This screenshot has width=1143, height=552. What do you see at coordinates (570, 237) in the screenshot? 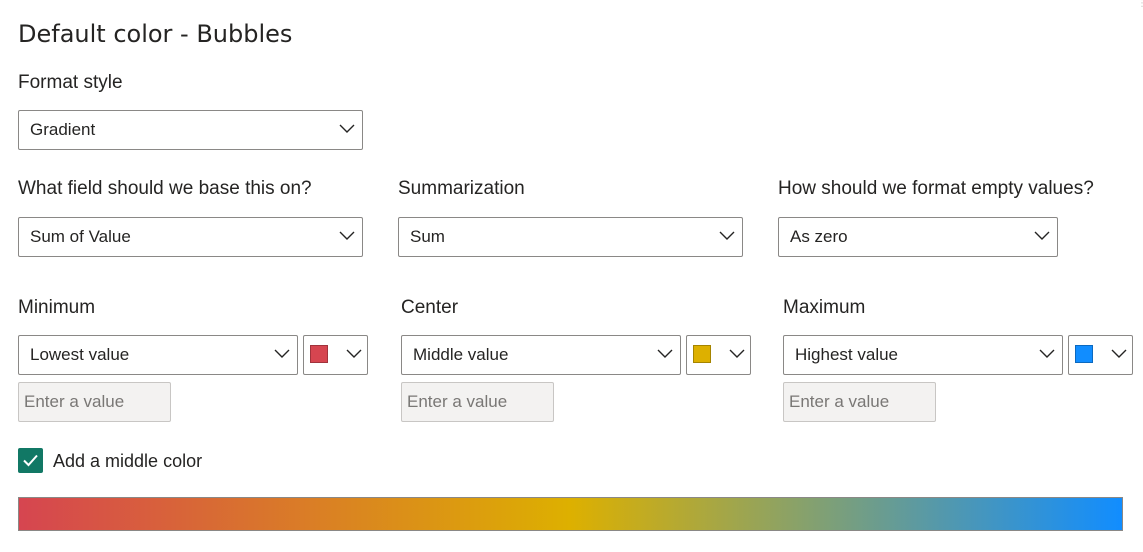
I see `summarization-dropdown: Sum` at bounding box center [570, 237].